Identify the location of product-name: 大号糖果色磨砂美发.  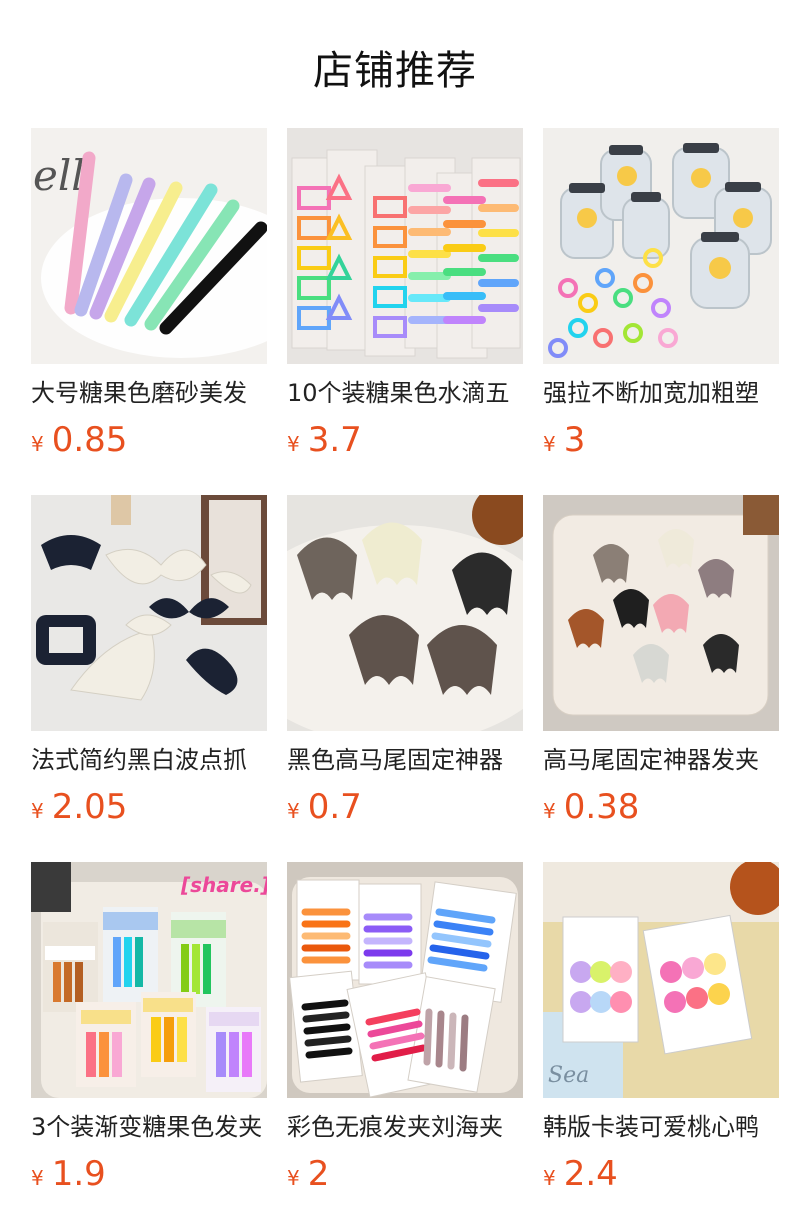
(149, 393).